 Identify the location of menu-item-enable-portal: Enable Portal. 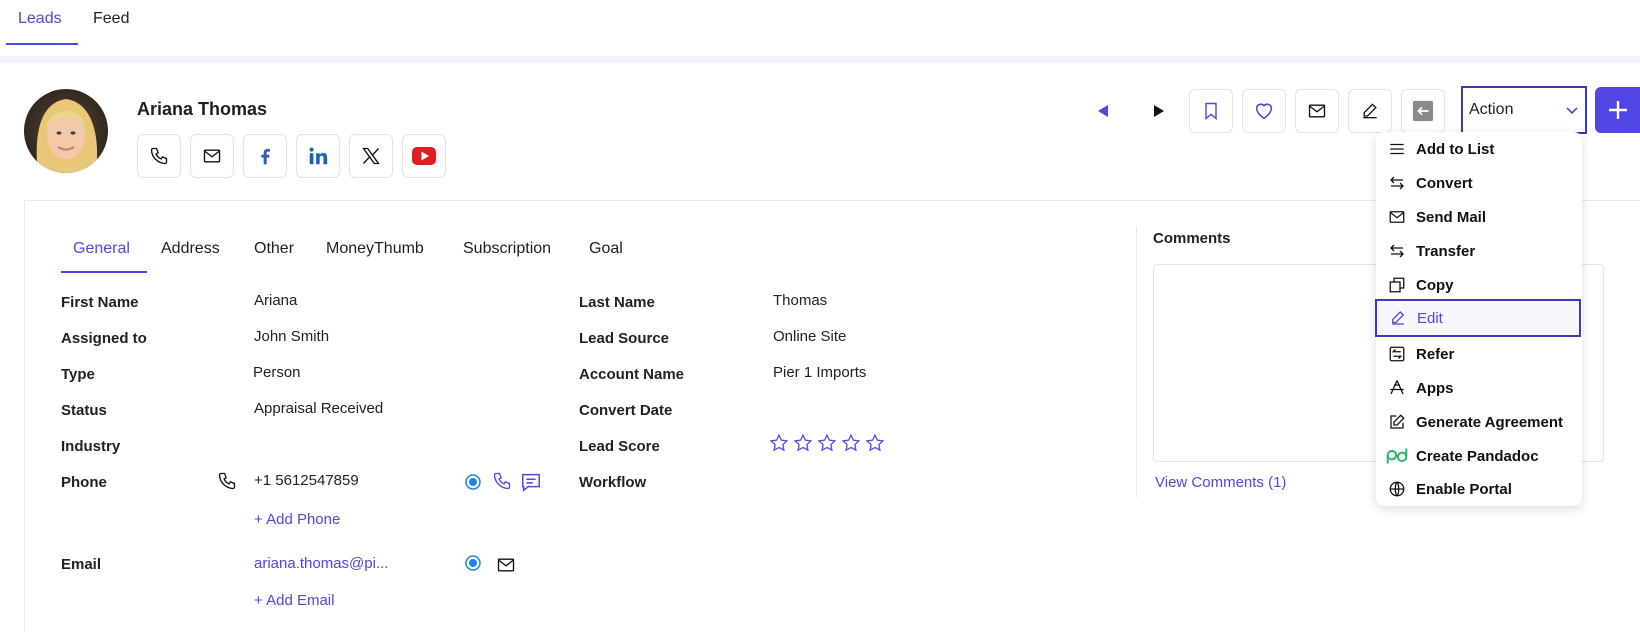
(1479, 489).